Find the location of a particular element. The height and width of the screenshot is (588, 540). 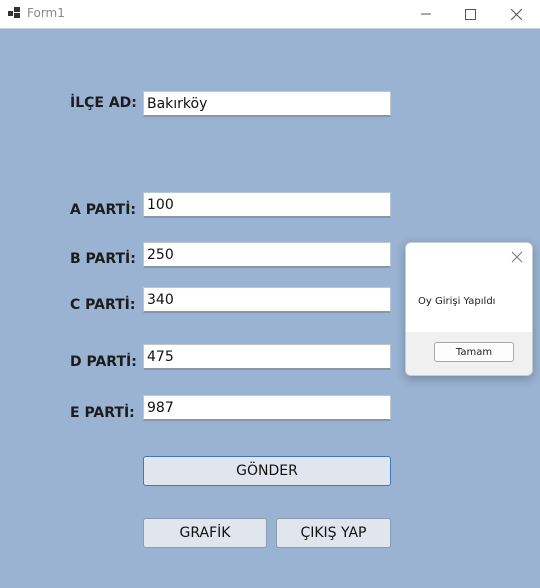

close-icon is located at coordinates (516, 14).